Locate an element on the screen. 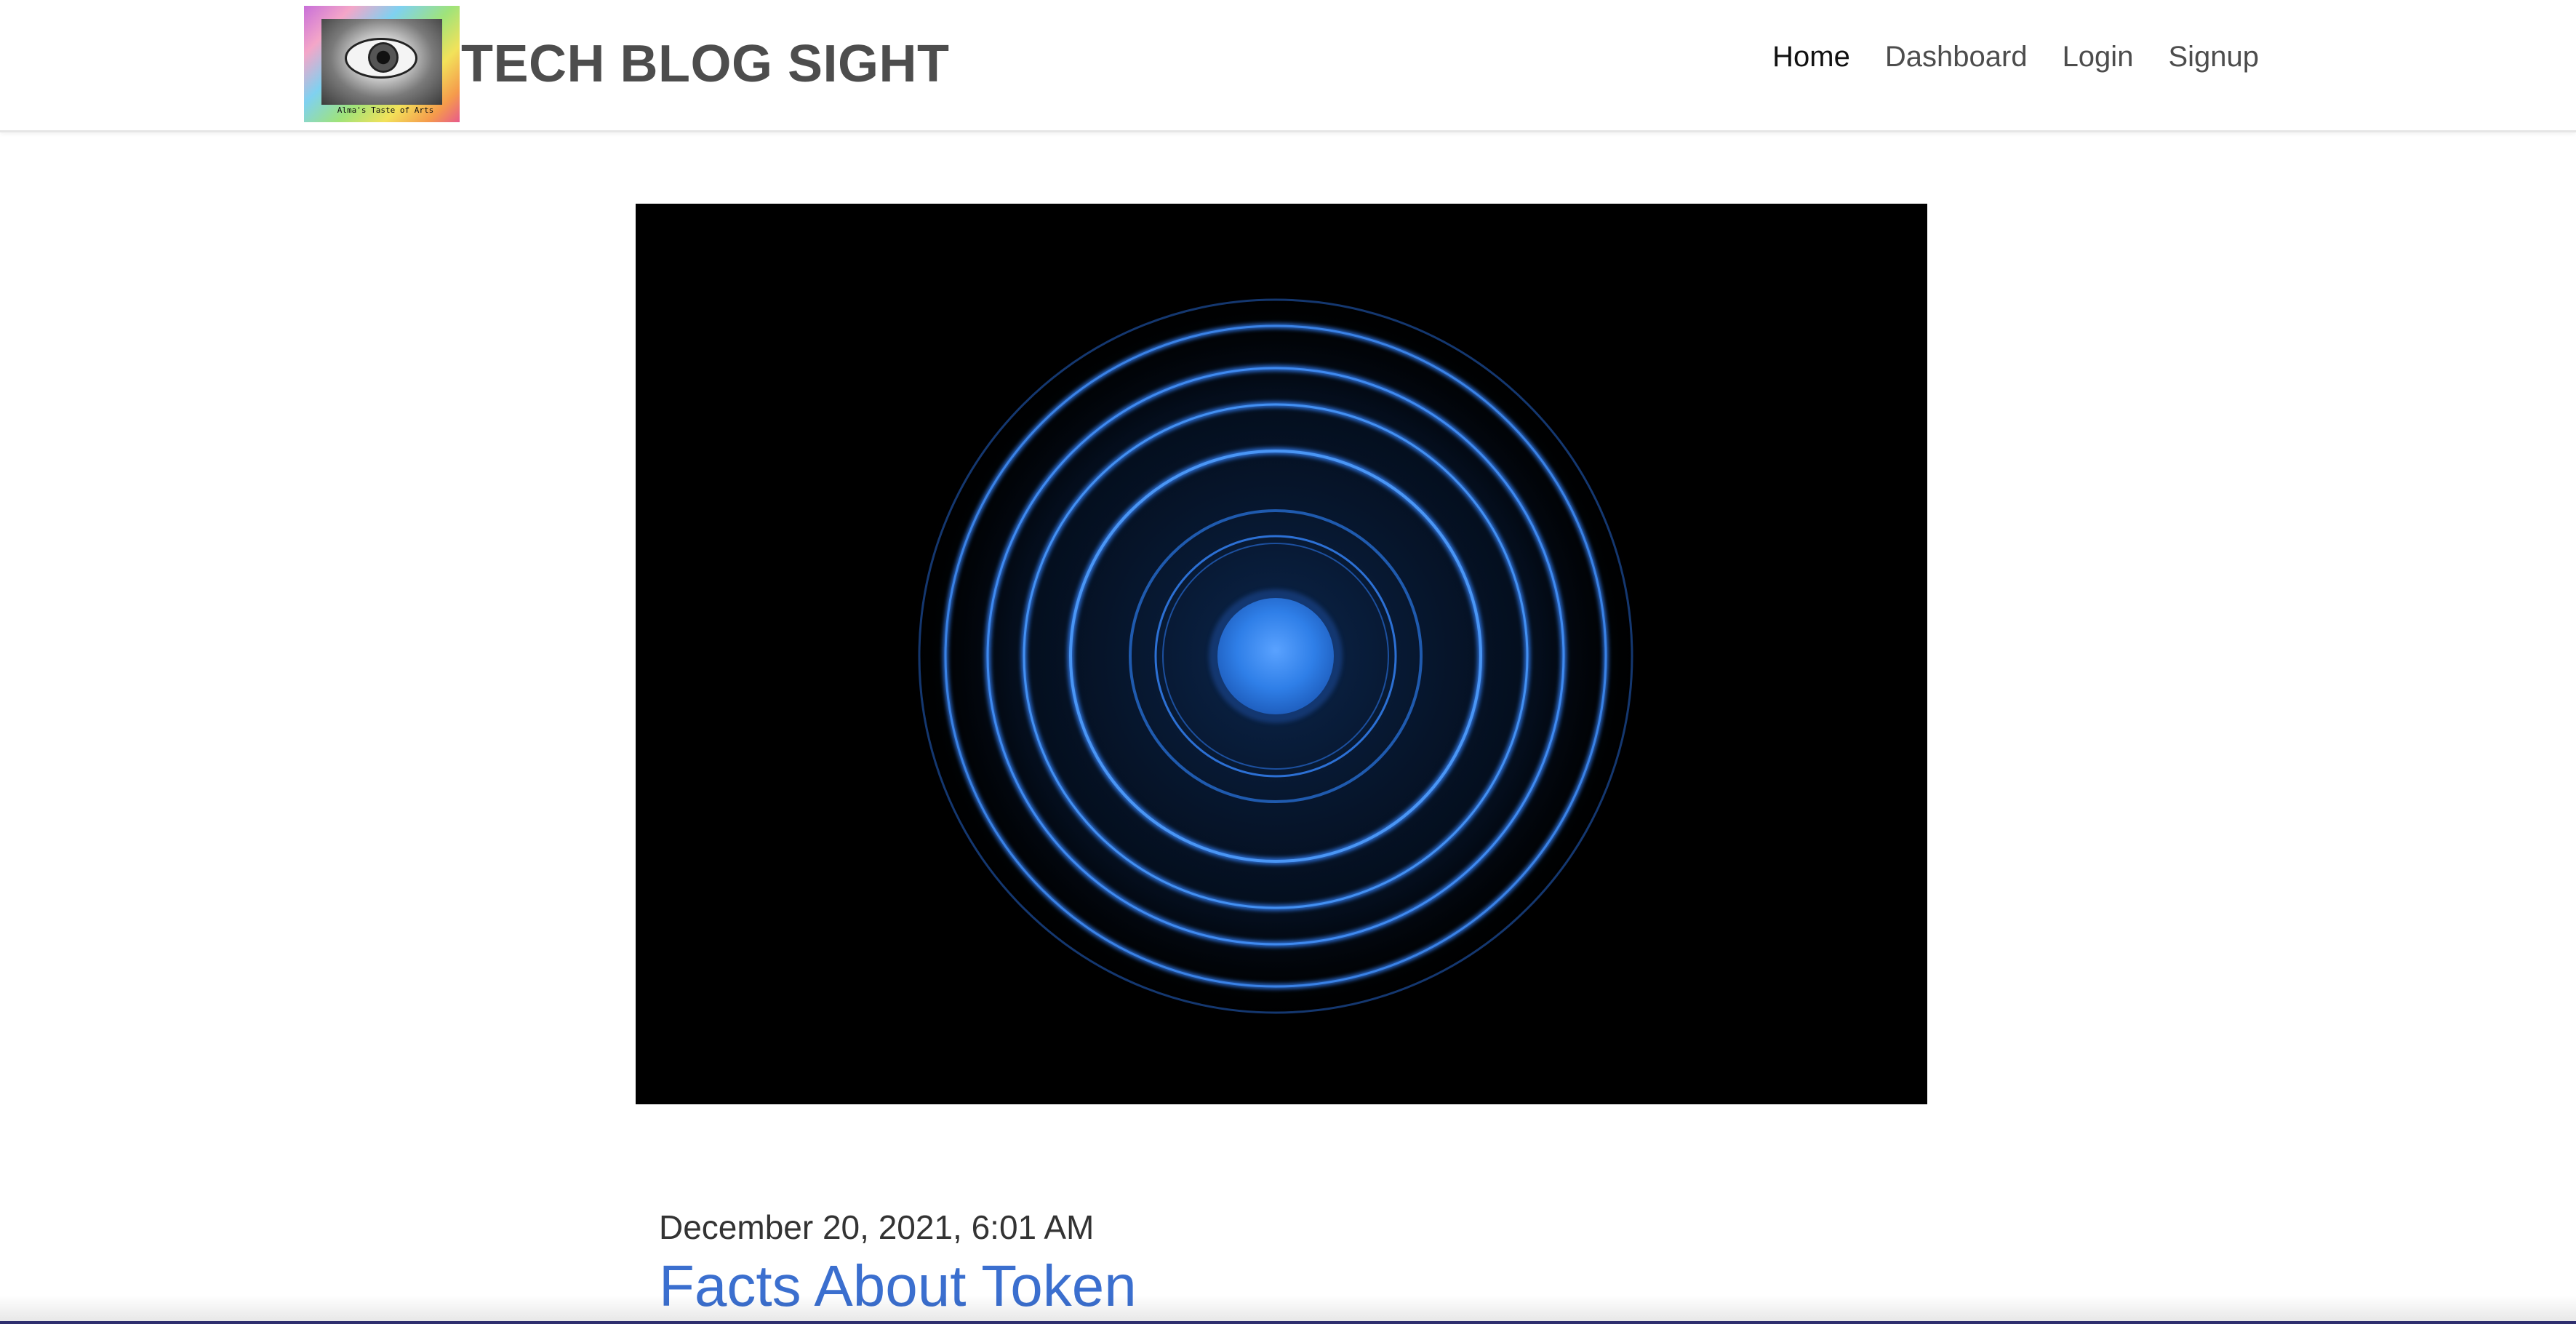 Image resolution: width=2576 pixels, height=1324 pixels. nav-home-link: Home is located at coordinates (1811, 57).